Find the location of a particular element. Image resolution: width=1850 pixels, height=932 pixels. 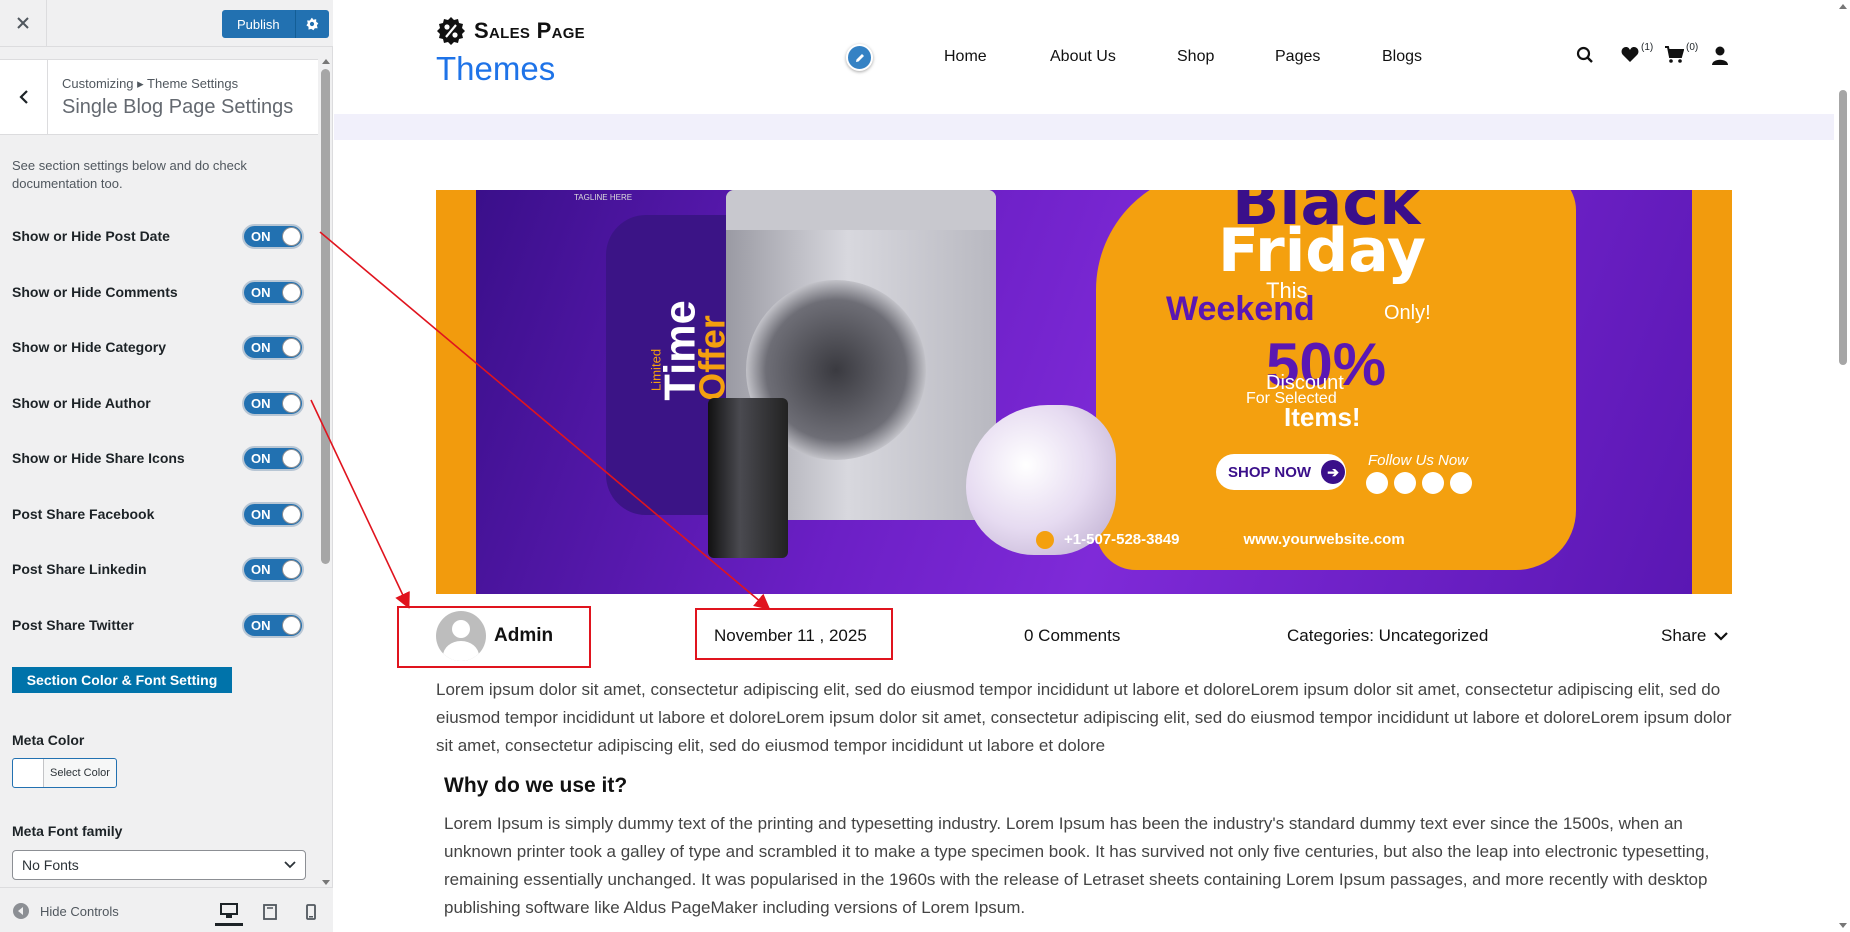

desktop-preview-icon is located at coordinates (229, 912).